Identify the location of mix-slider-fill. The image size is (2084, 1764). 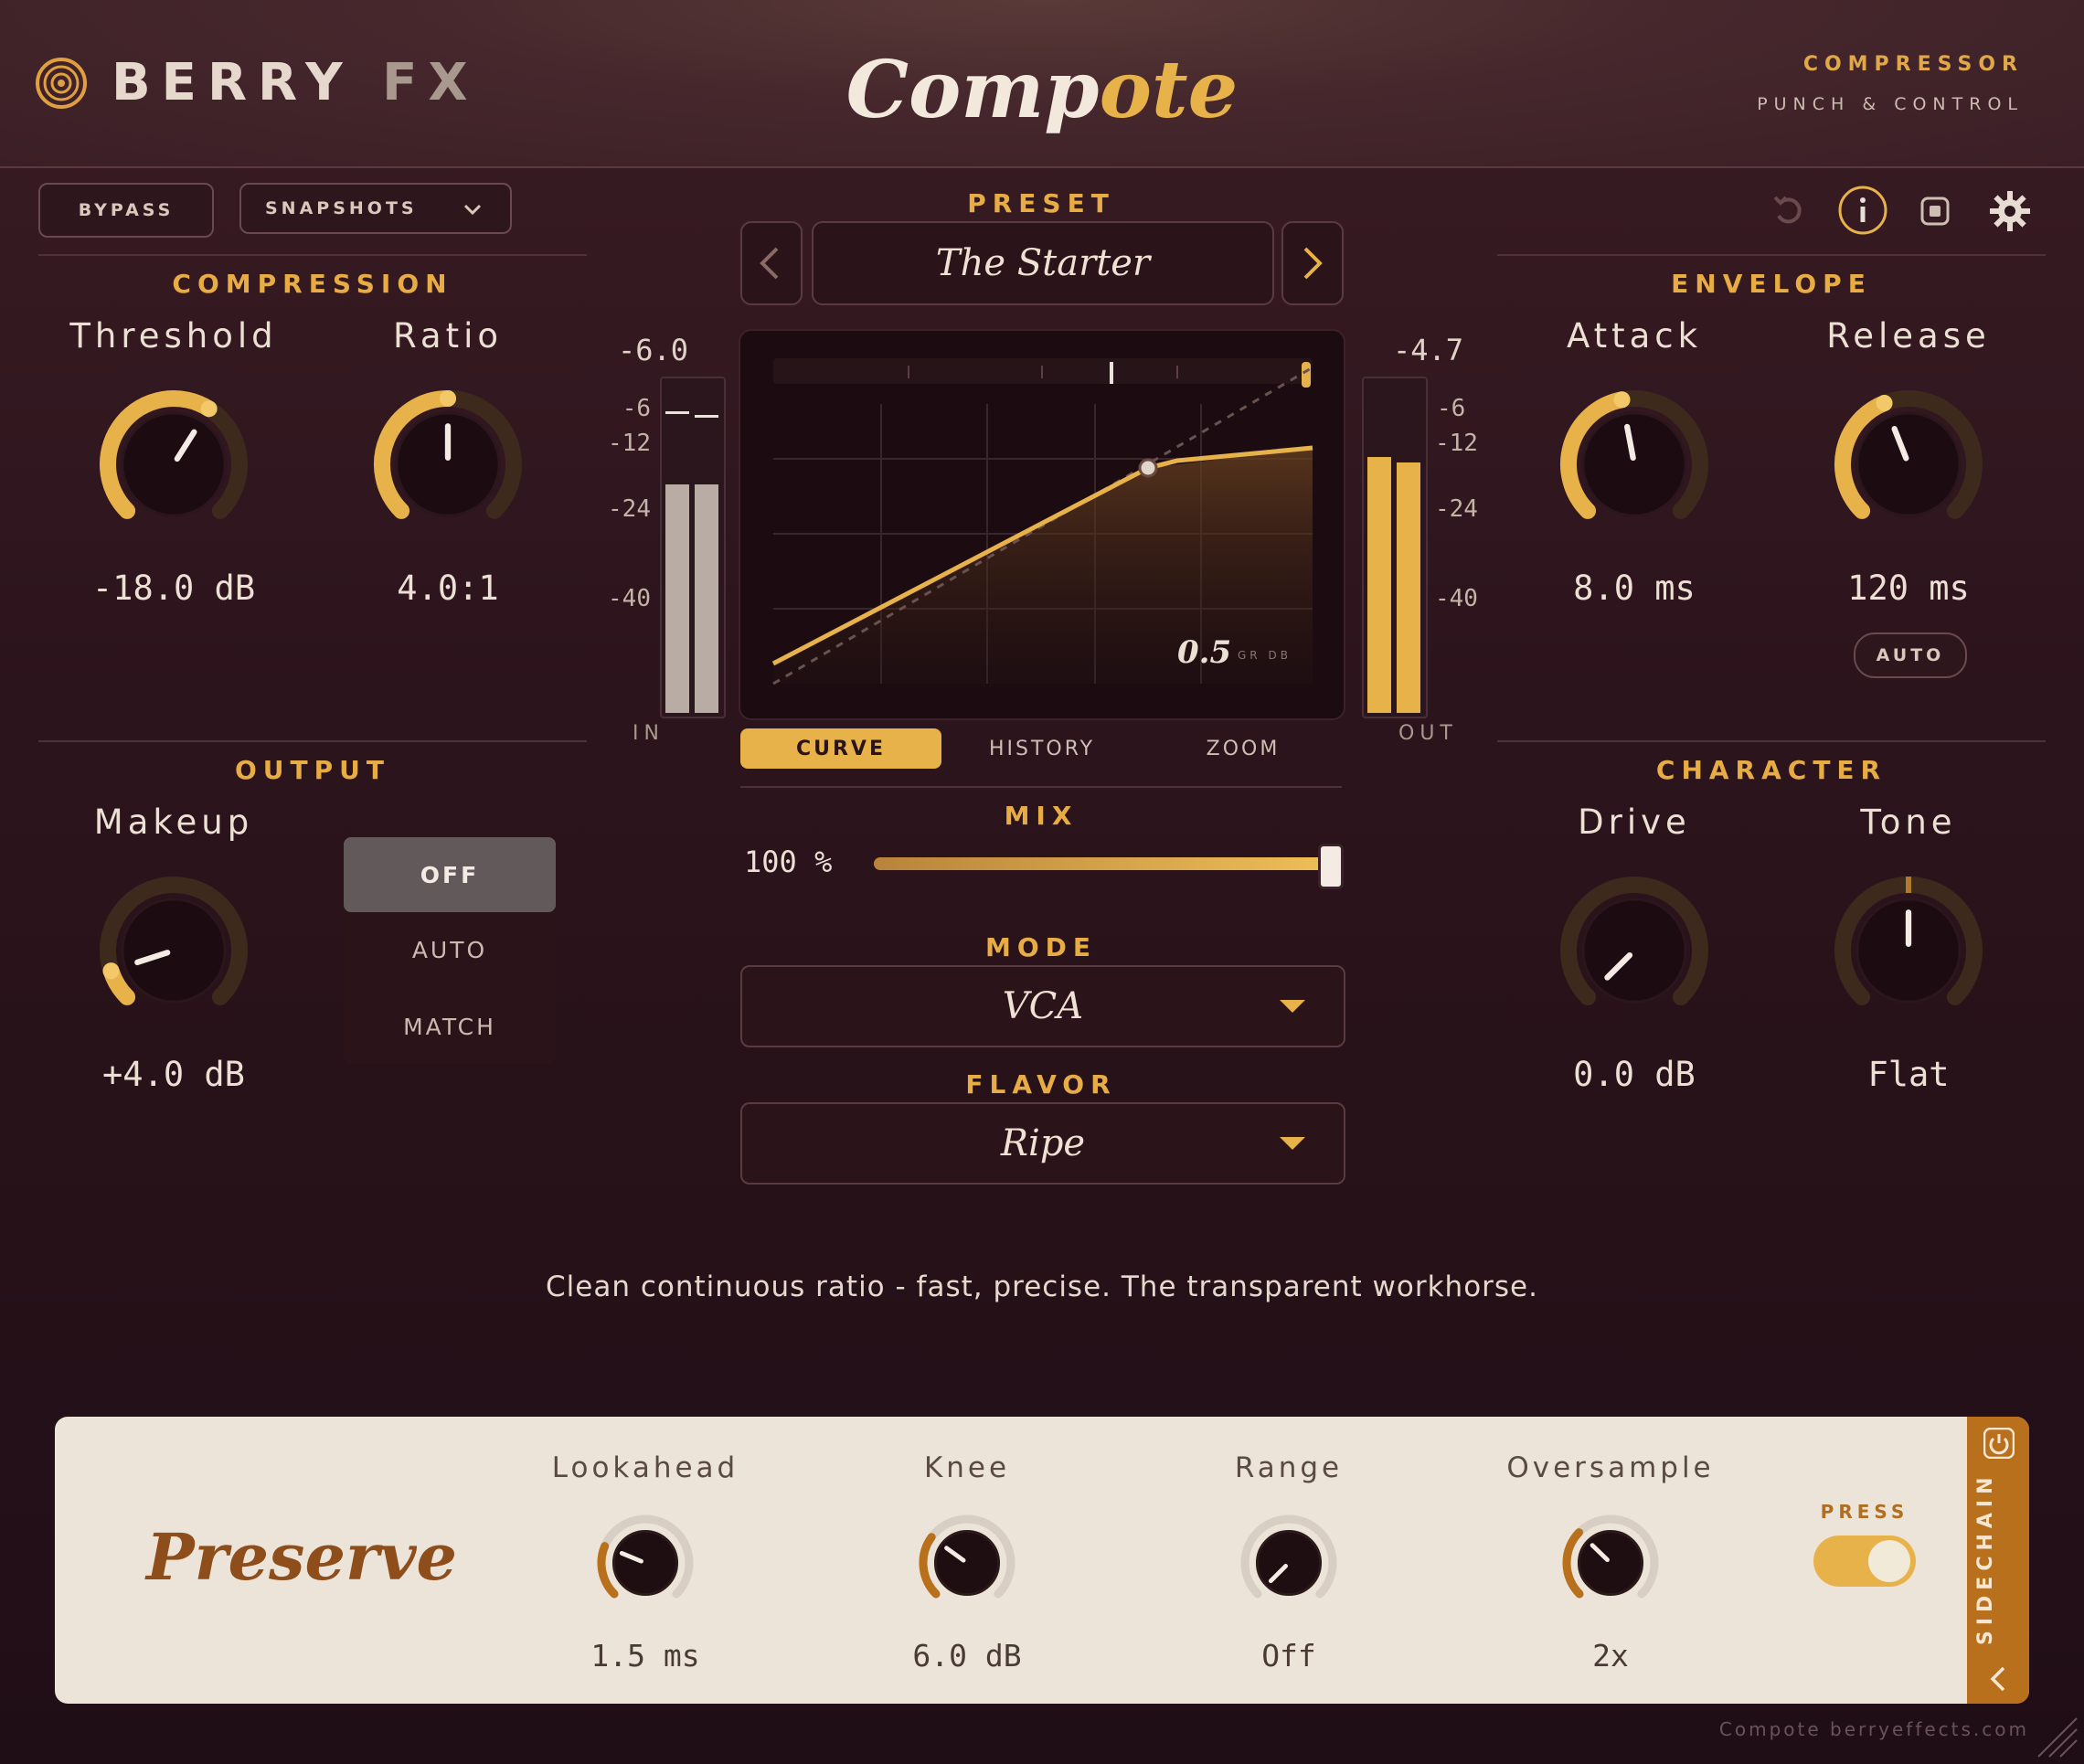
(1108, 863).